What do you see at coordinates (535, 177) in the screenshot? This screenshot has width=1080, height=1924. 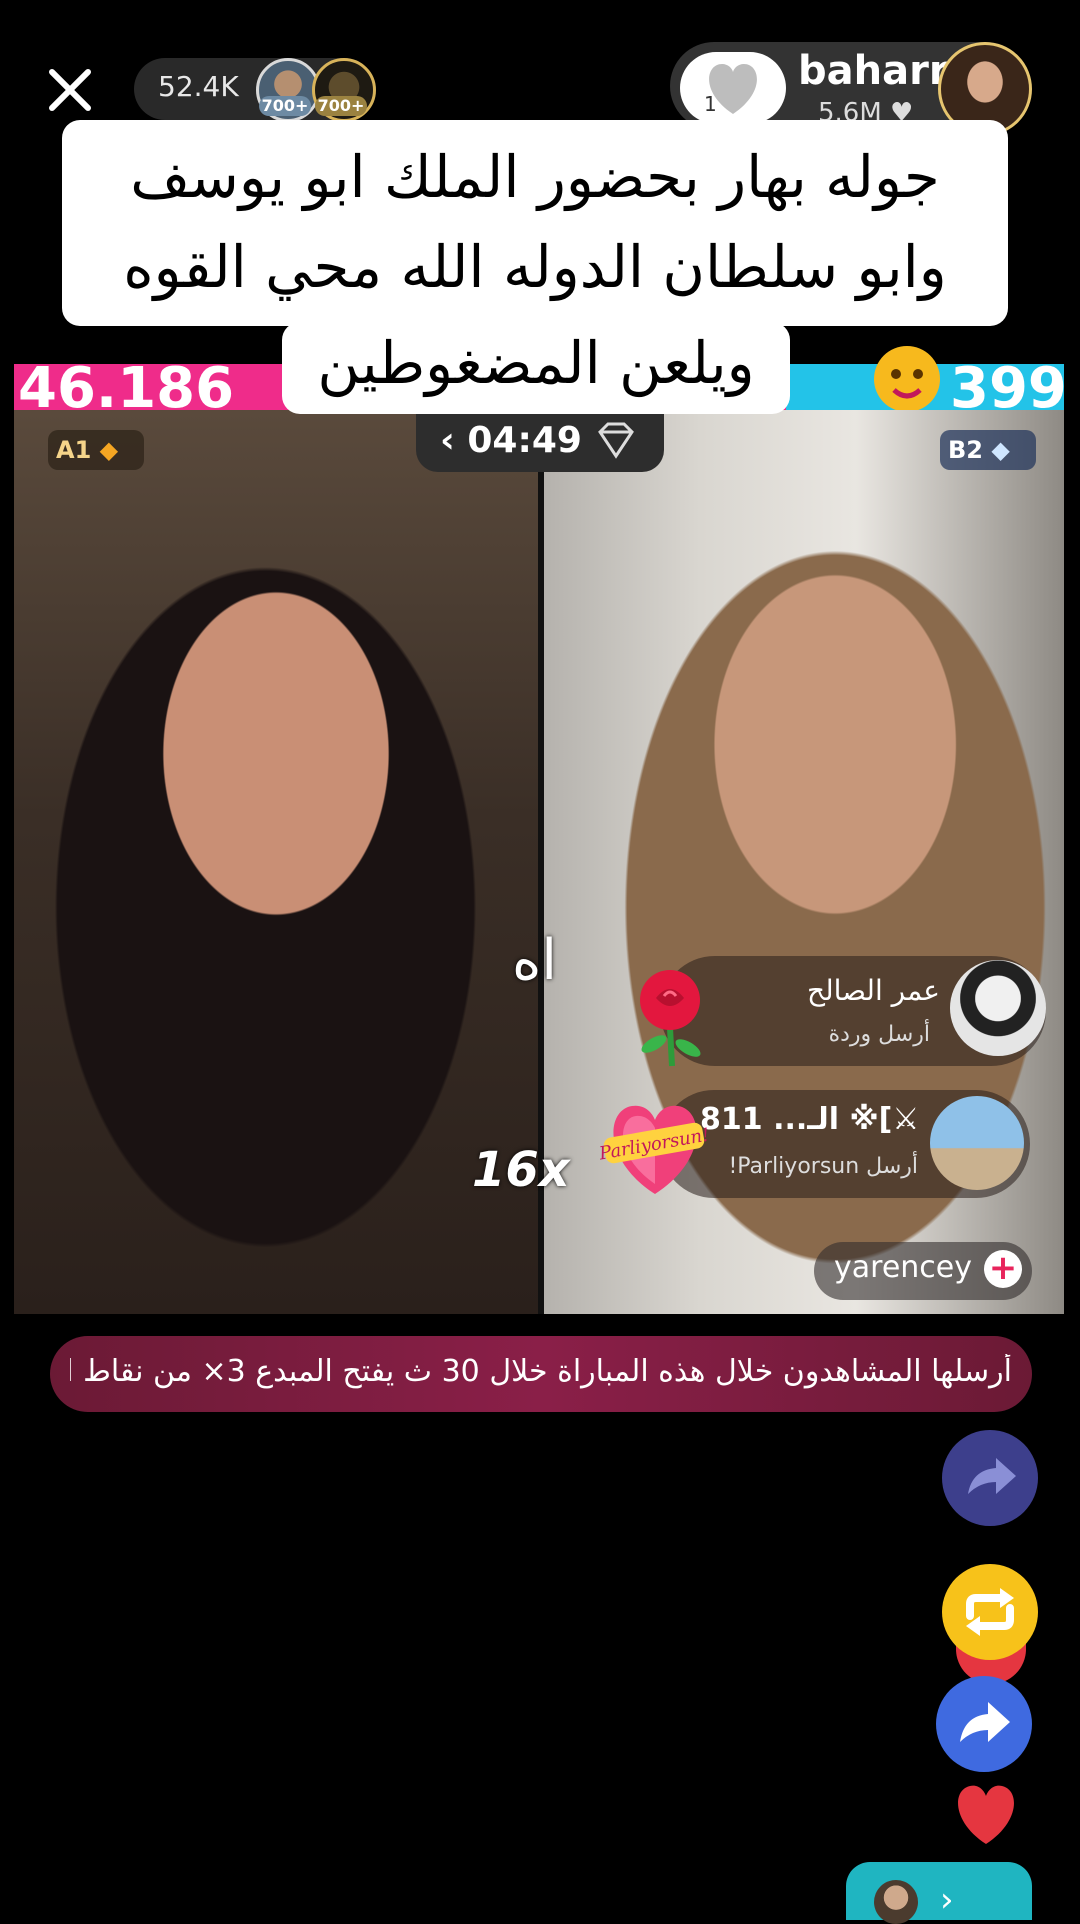 I see `caption-line: جوله بهار بحضور الملك ابو يوسف` at bounding box center [535, 177].